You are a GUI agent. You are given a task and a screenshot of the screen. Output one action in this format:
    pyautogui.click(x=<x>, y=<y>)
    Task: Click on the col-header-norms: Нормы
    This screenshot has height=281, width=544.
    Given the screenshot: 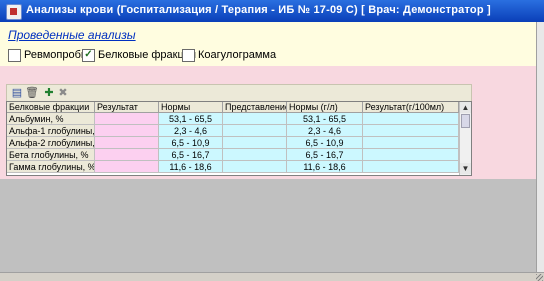 What is the action you would take?
    pyautogui.click(x=191, y=107)
    